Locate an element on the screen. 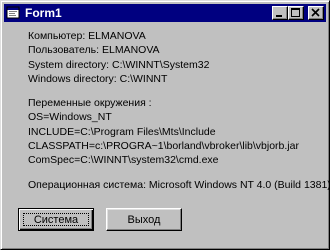 The image size is (330, 250). close-button is located at coordinates (316, 13).